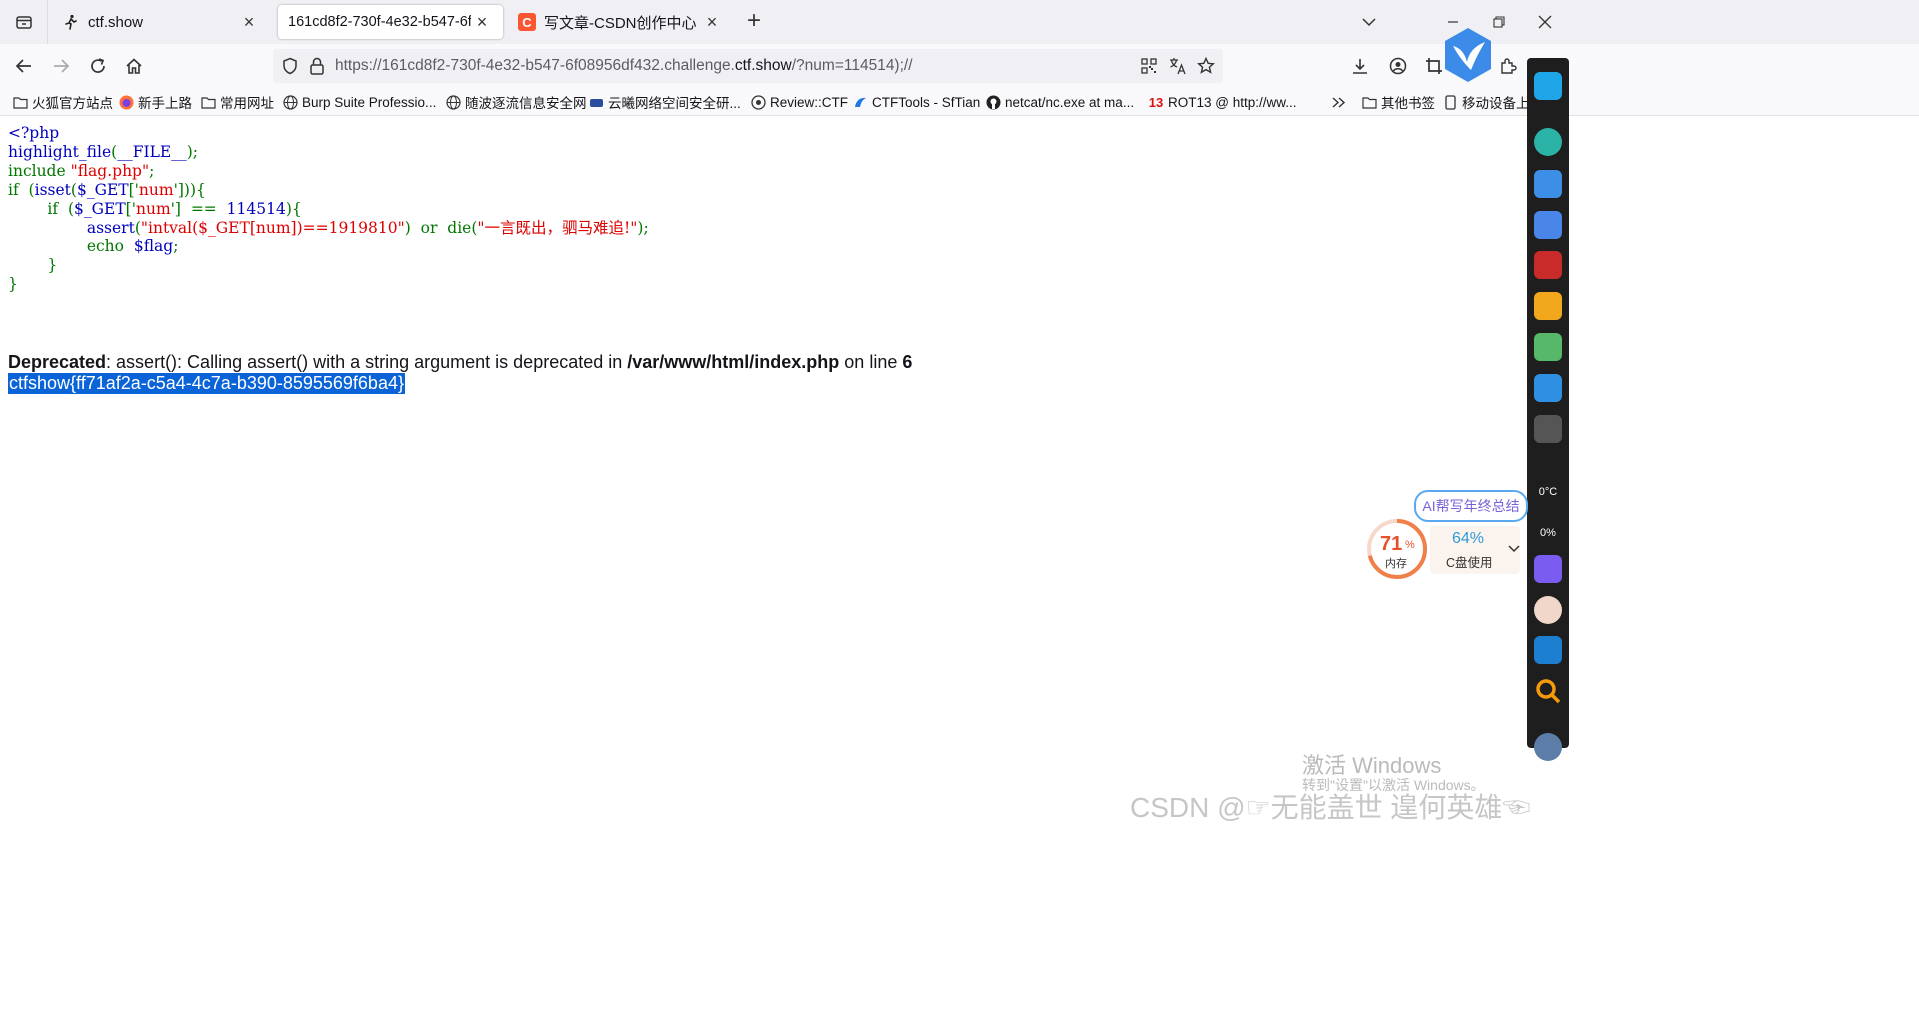  Describe the element at coordinates (165, 103) in the screenshot. I see `bookmark-label: 新手上路` at that location.